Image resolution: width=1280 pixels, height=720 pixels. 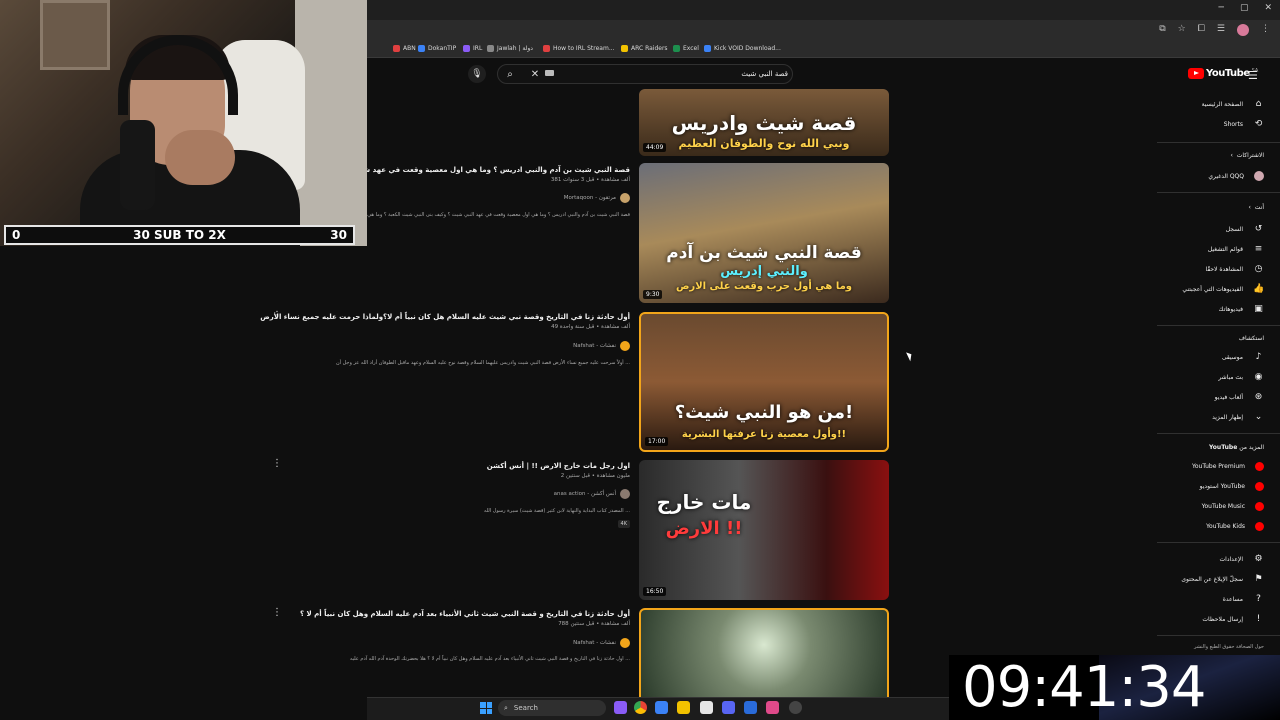 What do you see at coordinates (910, 356) in the screenshot?
I see `mouse-cursor` at bounding box center [910, 356].